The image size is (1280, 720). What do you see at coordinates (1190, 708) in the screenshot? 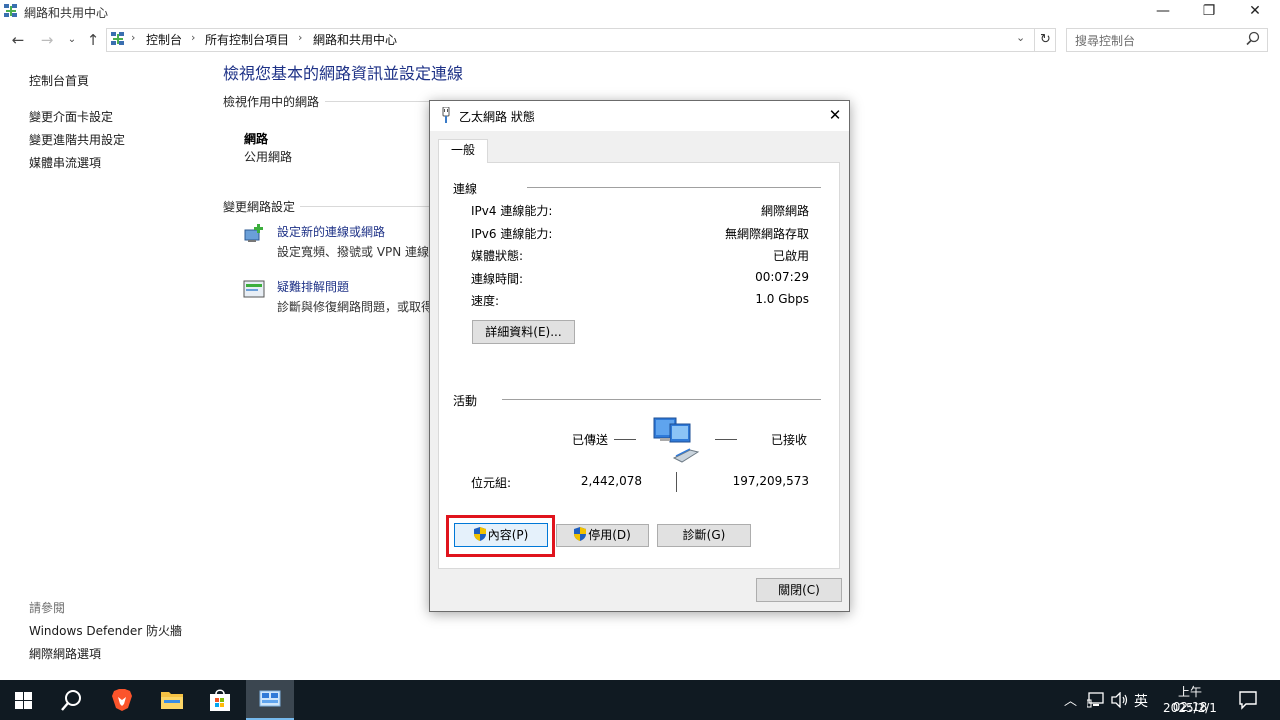
I see `clock-date: 2025/2/1` at bounding box center [1190, 708].